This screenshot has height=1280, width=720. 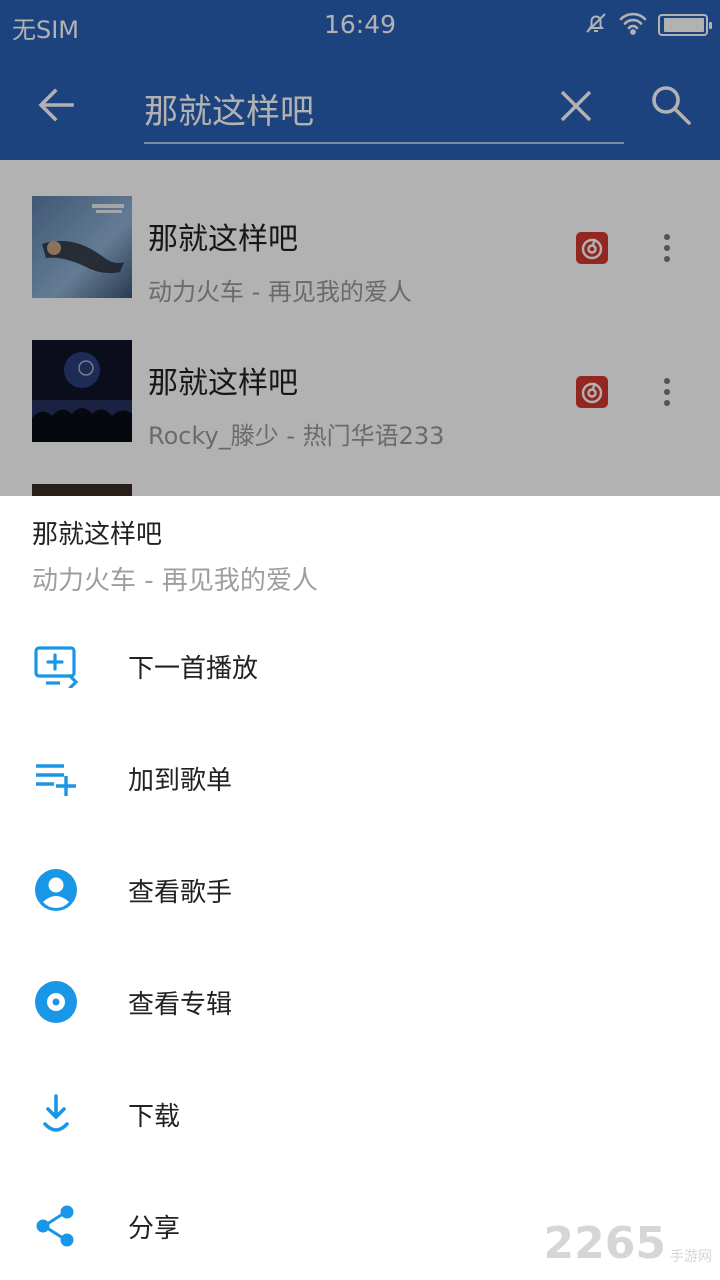 I want to click on sheet-song-title: 那就这样吧, so click(x=97, y=535).